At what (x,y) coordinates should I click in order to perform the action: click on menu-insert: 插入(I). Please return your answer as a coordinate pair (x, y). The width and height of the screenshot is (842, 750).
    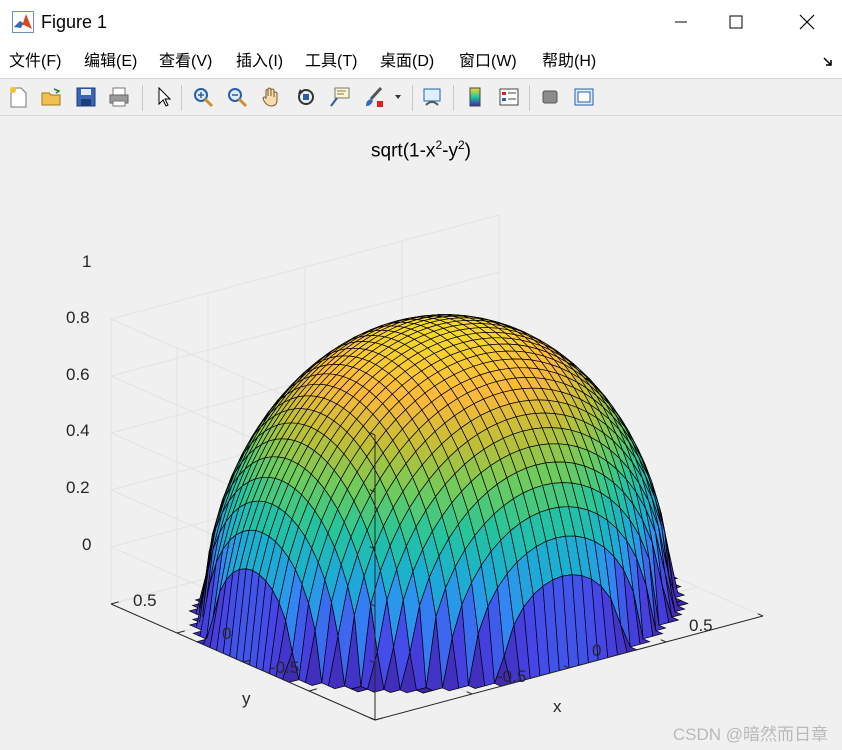
    Looking at the image, I should click on (259, 62).